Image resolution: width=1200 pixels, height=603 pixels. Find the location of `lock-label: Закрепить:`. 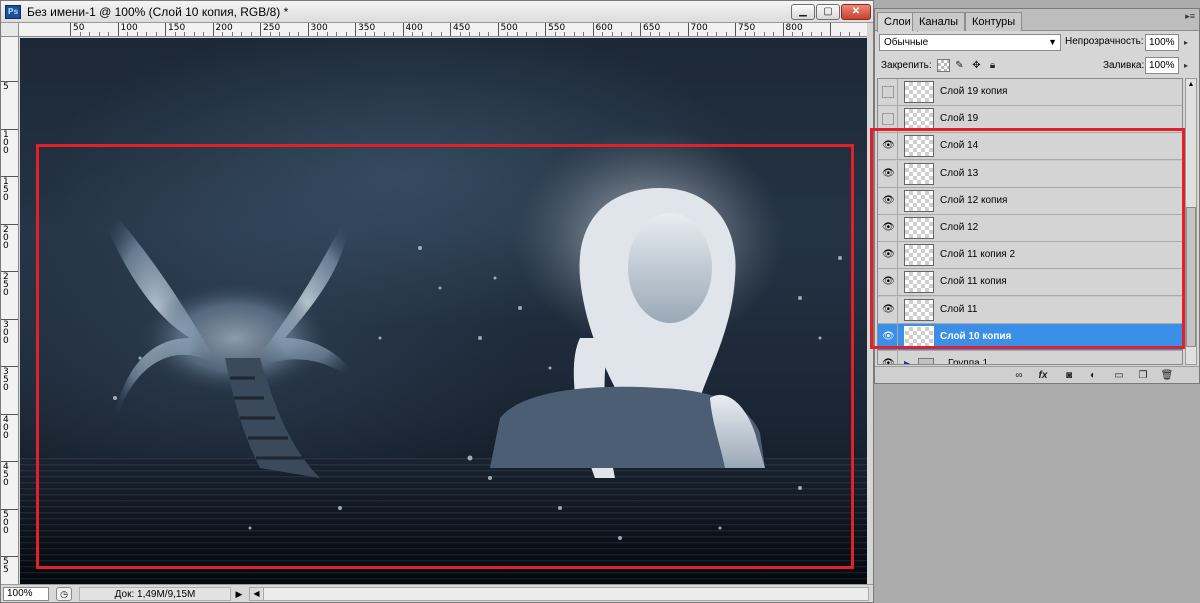

lock-label: Закрепить: is located at coordinates (906, 65).